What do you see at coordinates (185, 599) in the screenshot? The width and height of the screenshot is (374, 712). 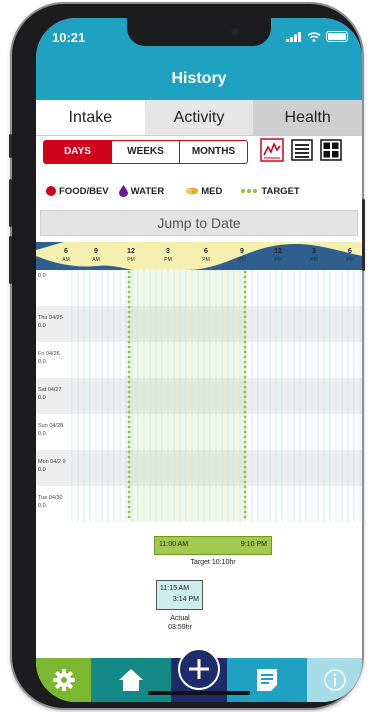 I see `actual-end-time: 3:14 PM` at bounding box center [185, 599].